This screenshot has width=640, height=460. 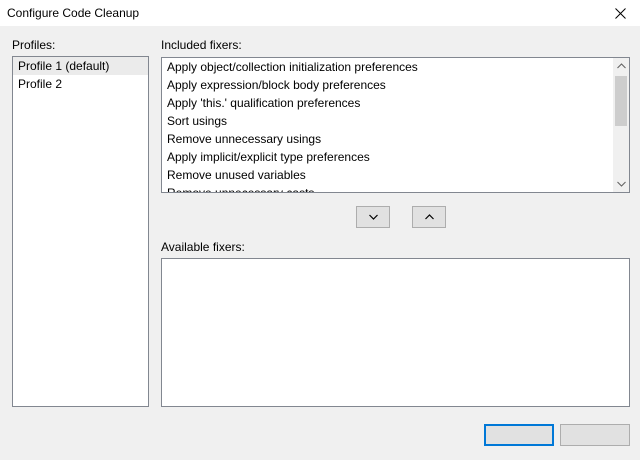 I want to click on scroll-down-button, so click(x=621, y=184).